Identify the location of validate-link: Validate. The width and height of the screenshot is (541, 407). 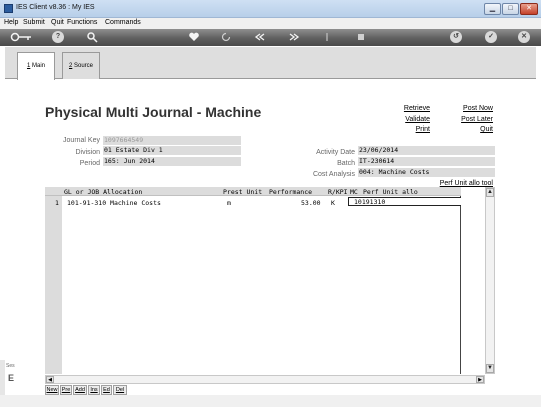
(405, 119).